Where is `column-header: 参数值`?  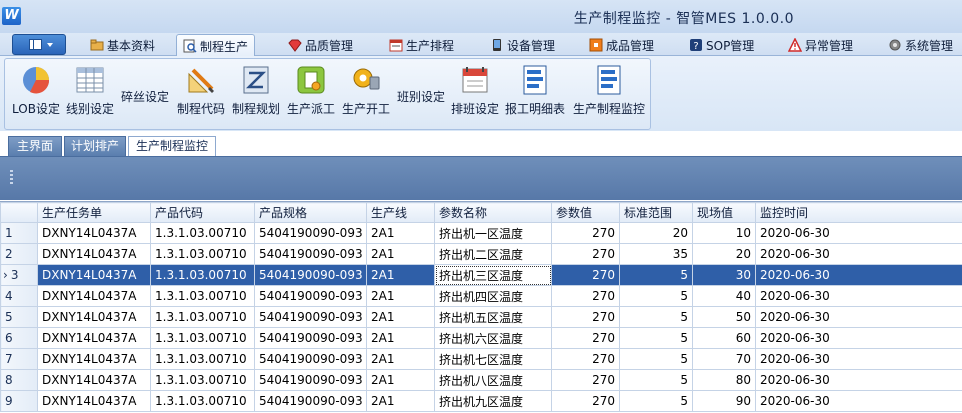
column-header: 参数值 is located at coordinates (585, 212).